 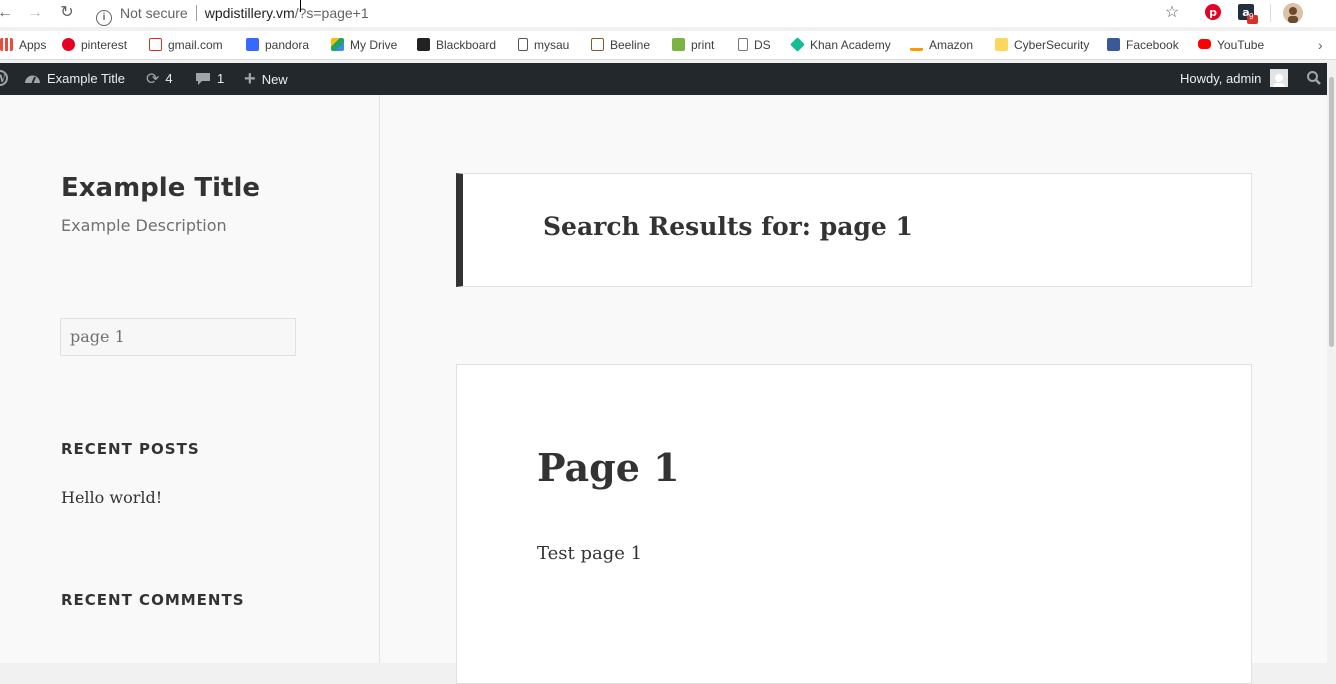 What do you see at coordinates (1052, 45) in the screenshot?
I see `bookmark-label: CyberSecurity` at bounding box center [1052, 45].